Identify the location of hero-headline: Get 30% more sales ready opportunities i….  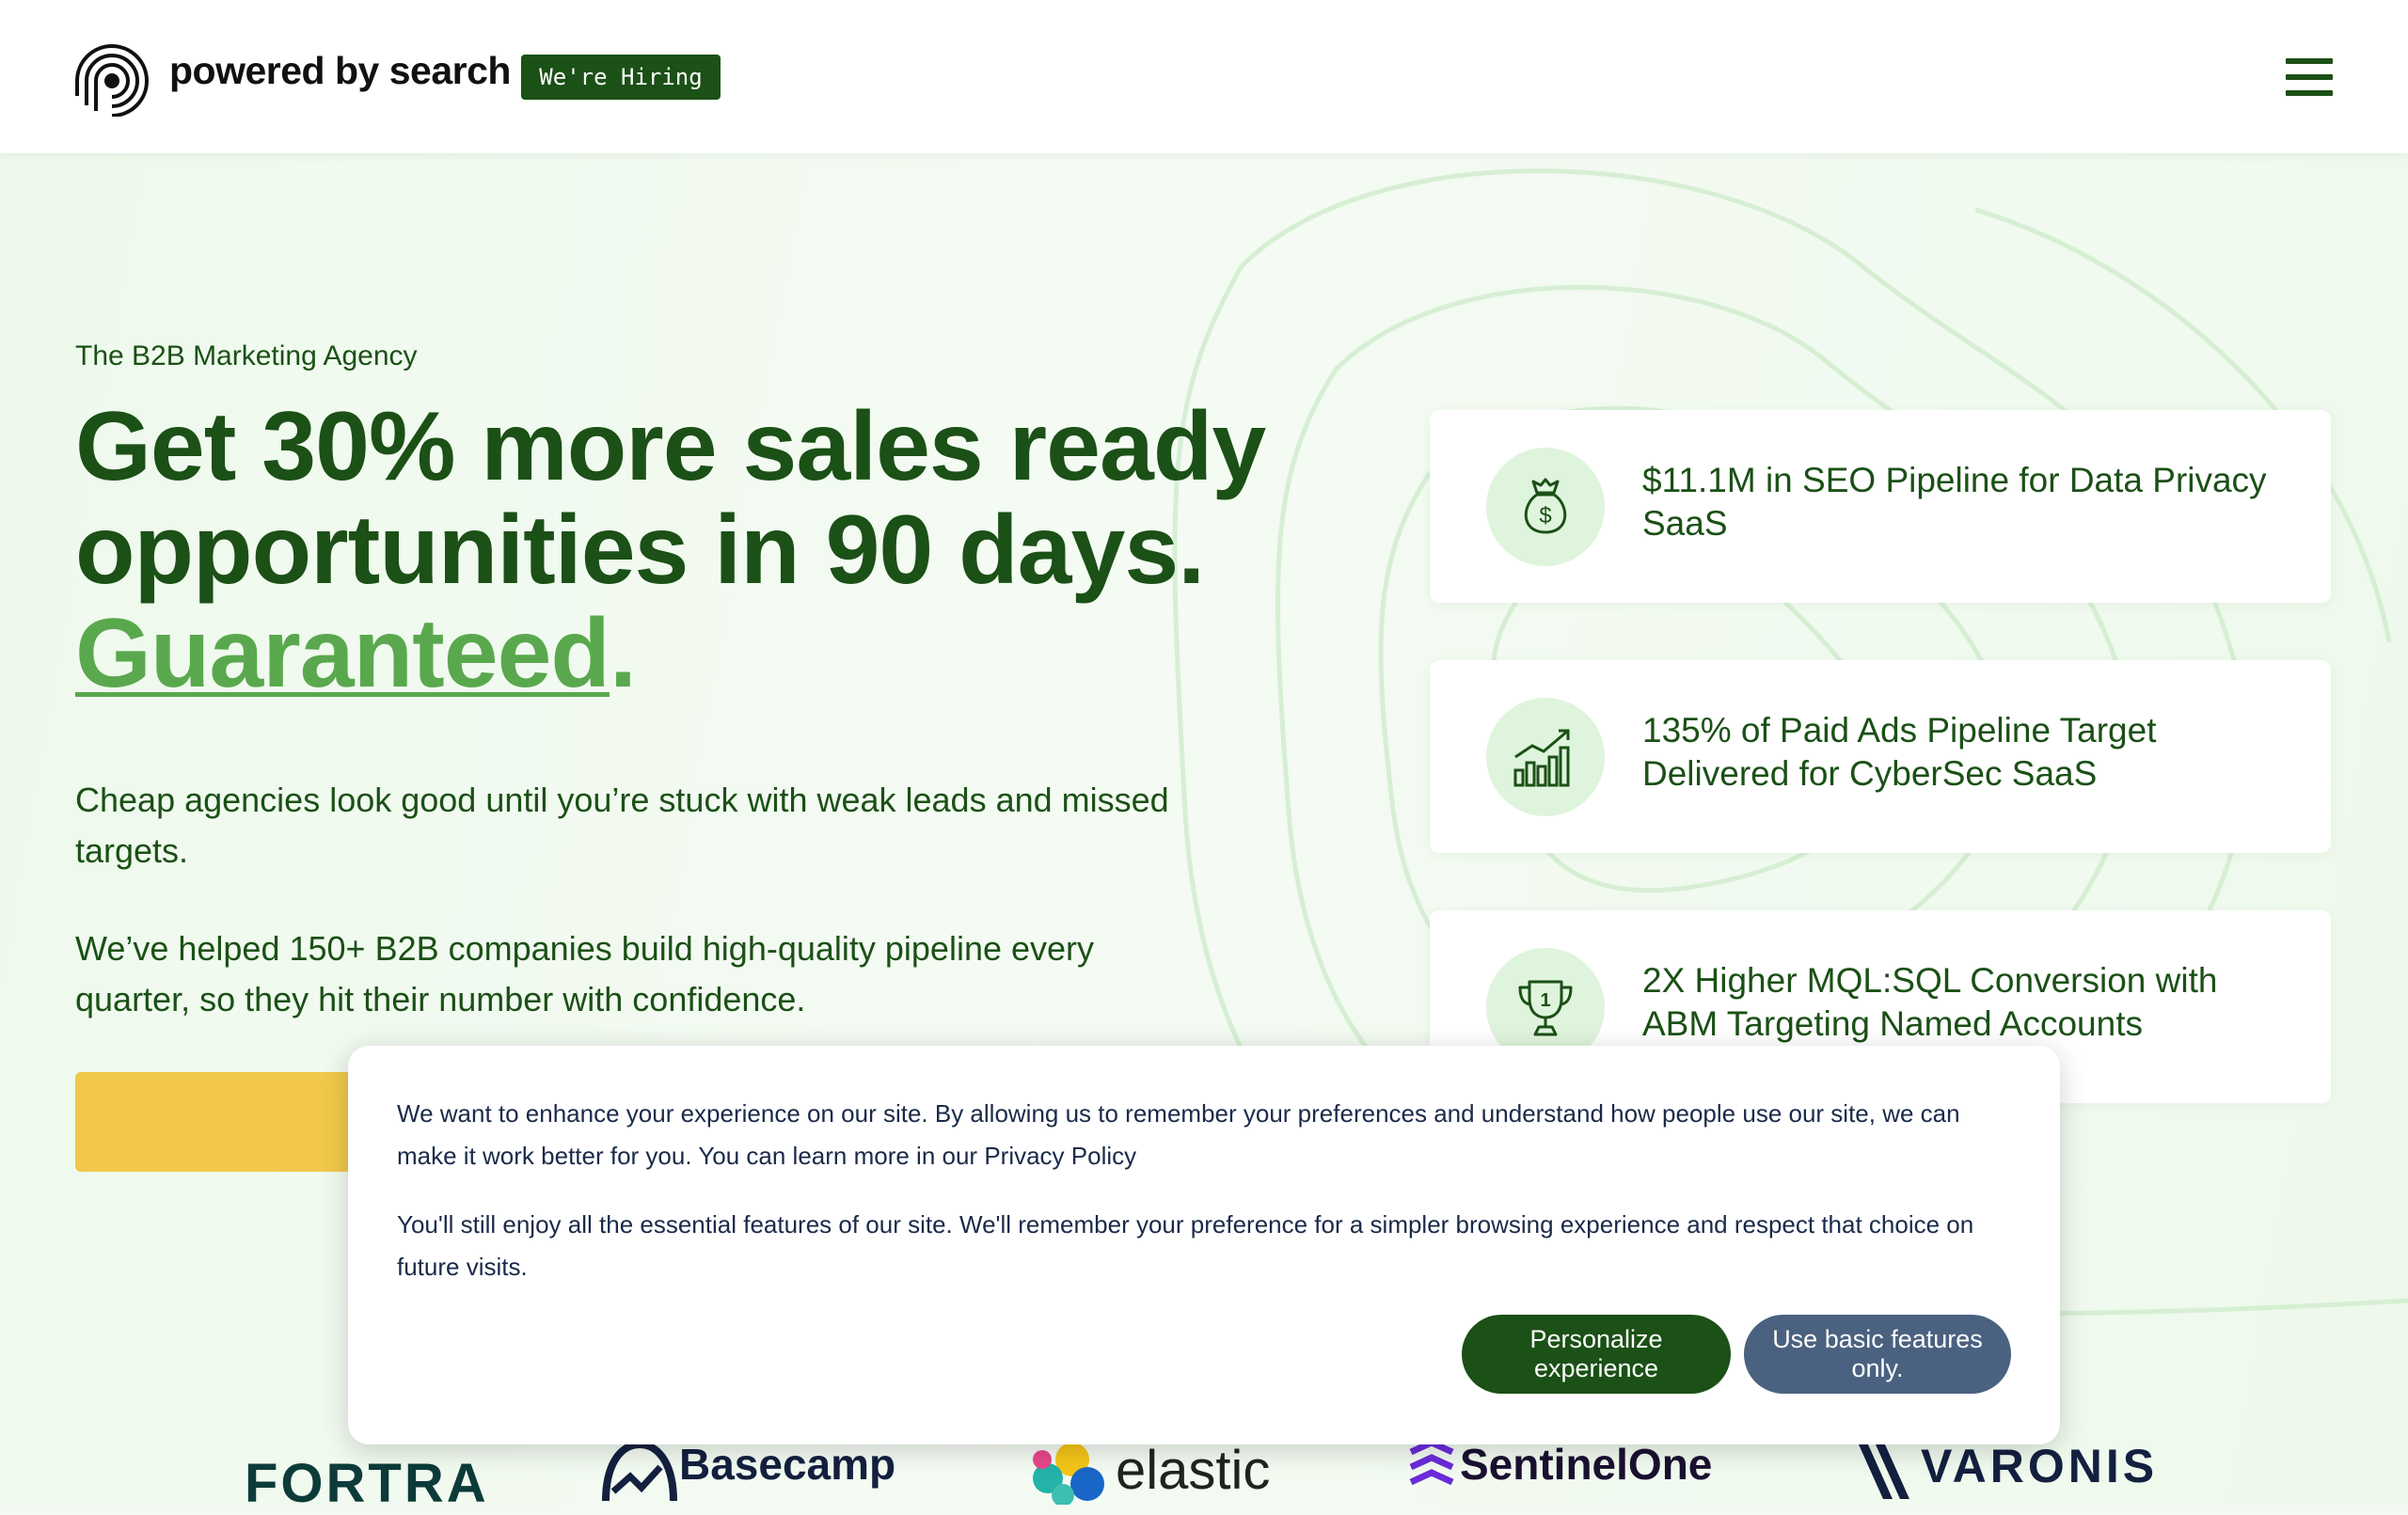
(687, 550).